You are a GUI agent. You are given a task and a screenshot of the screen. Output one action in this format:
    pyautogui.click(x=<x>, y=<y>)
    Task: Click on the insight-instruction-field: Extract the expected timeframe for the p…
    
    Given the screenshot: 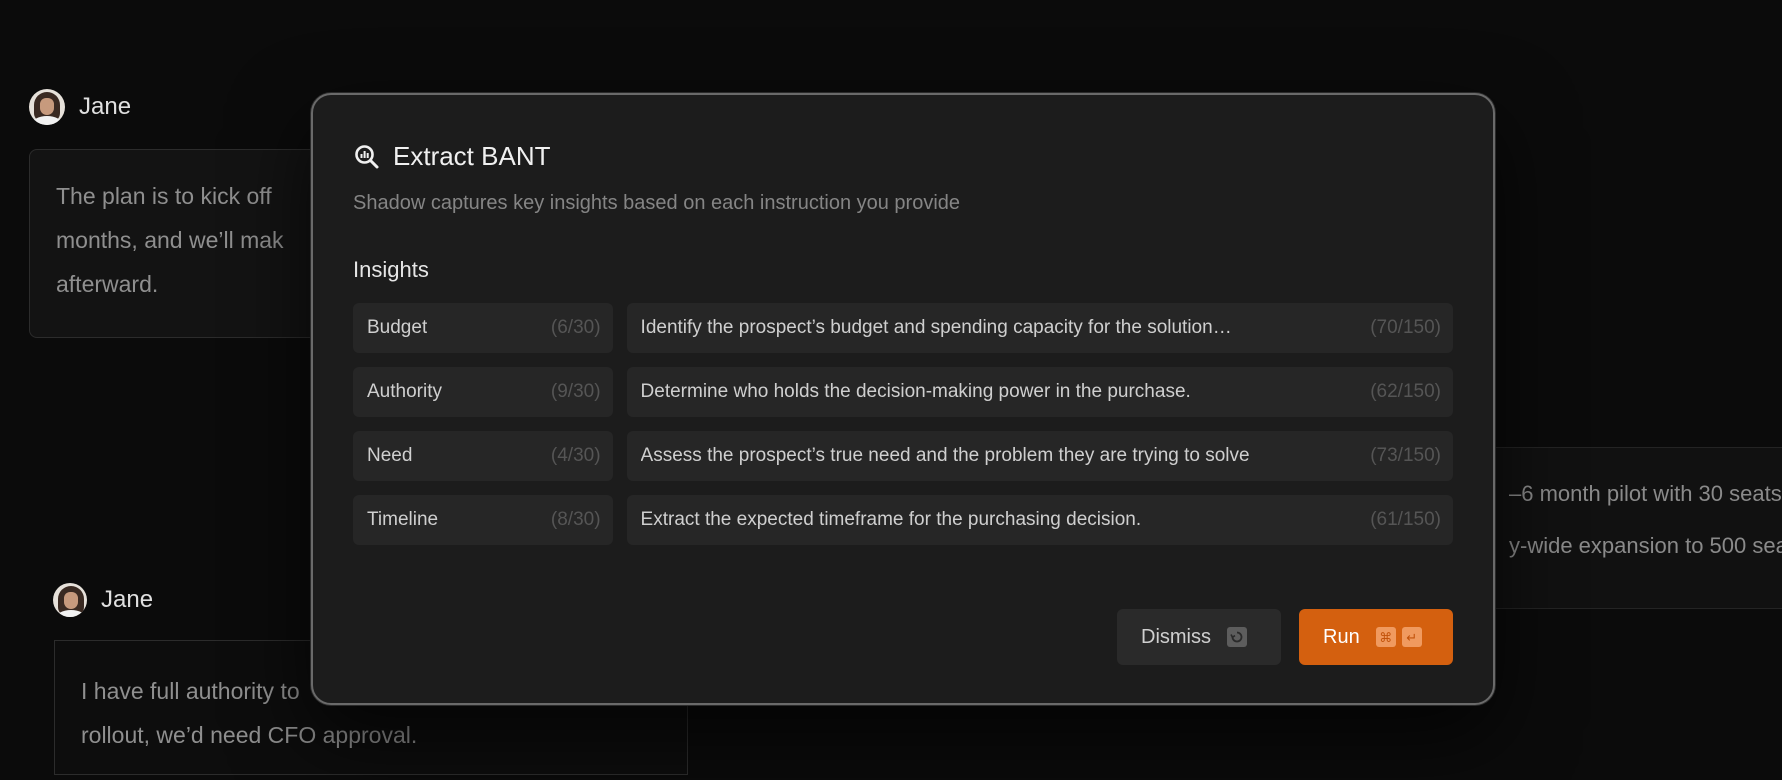 What is the action you would take?
    pyautogui.click(x=1039, y=520)
    